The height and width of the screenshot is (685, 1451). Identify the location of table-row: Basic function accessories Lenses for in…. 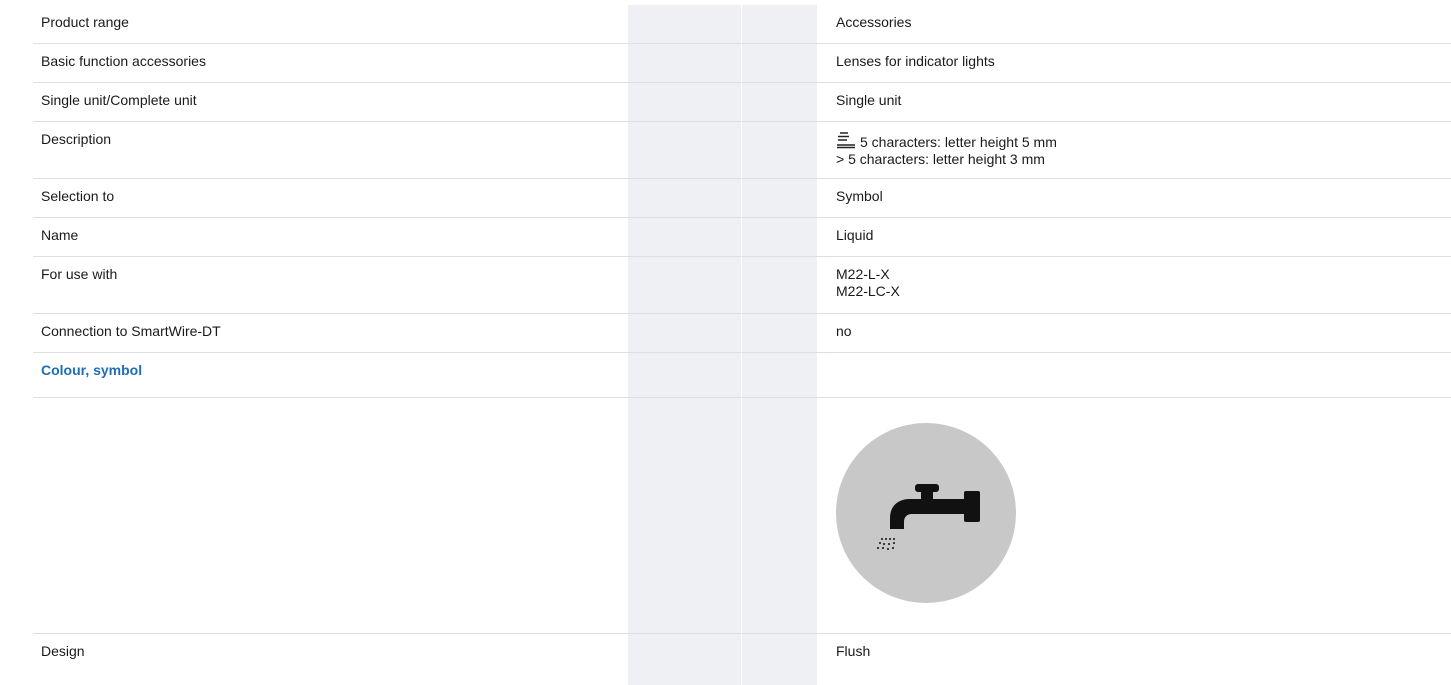
(742, 63).